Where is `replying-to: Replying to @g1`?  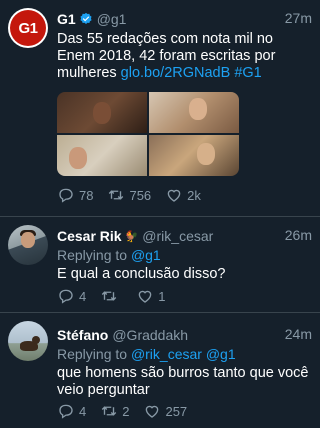 replying-to: Replying to @g1 is located at coordinates (184, 255).